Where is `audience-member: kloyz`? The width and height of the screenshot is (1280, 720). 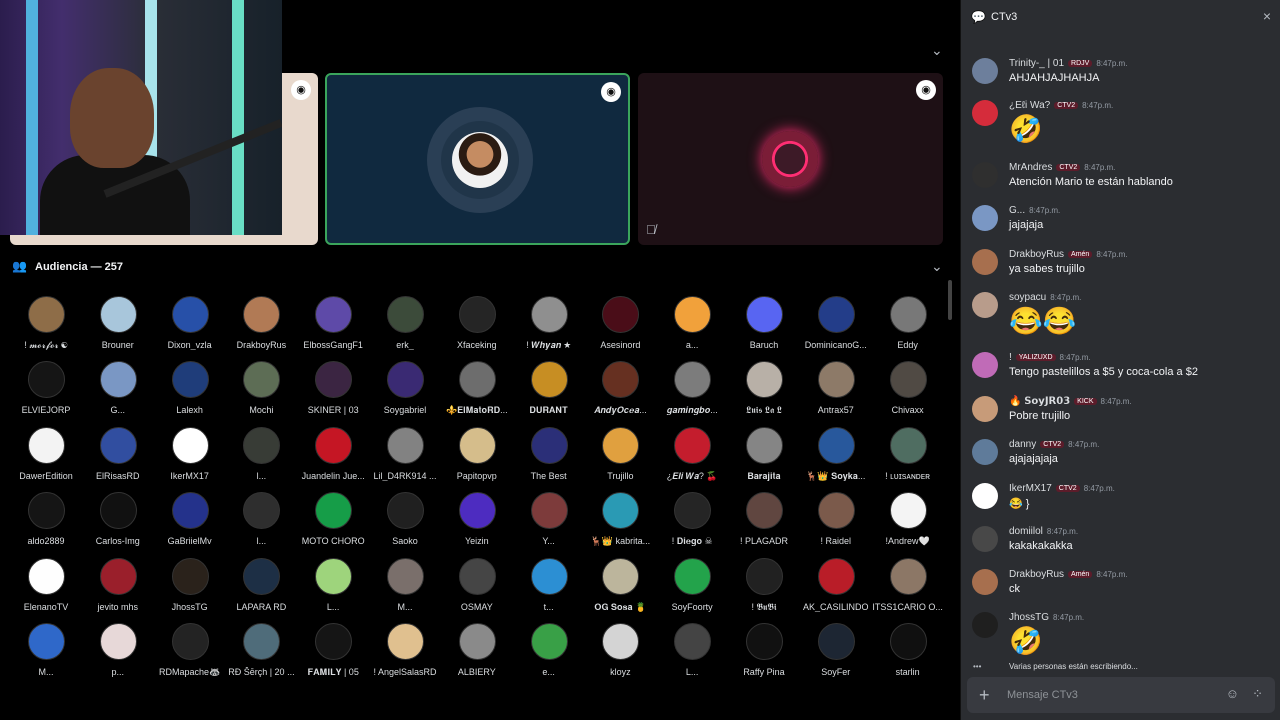
audience-member: kloyz is located at coordinates (620, 650).